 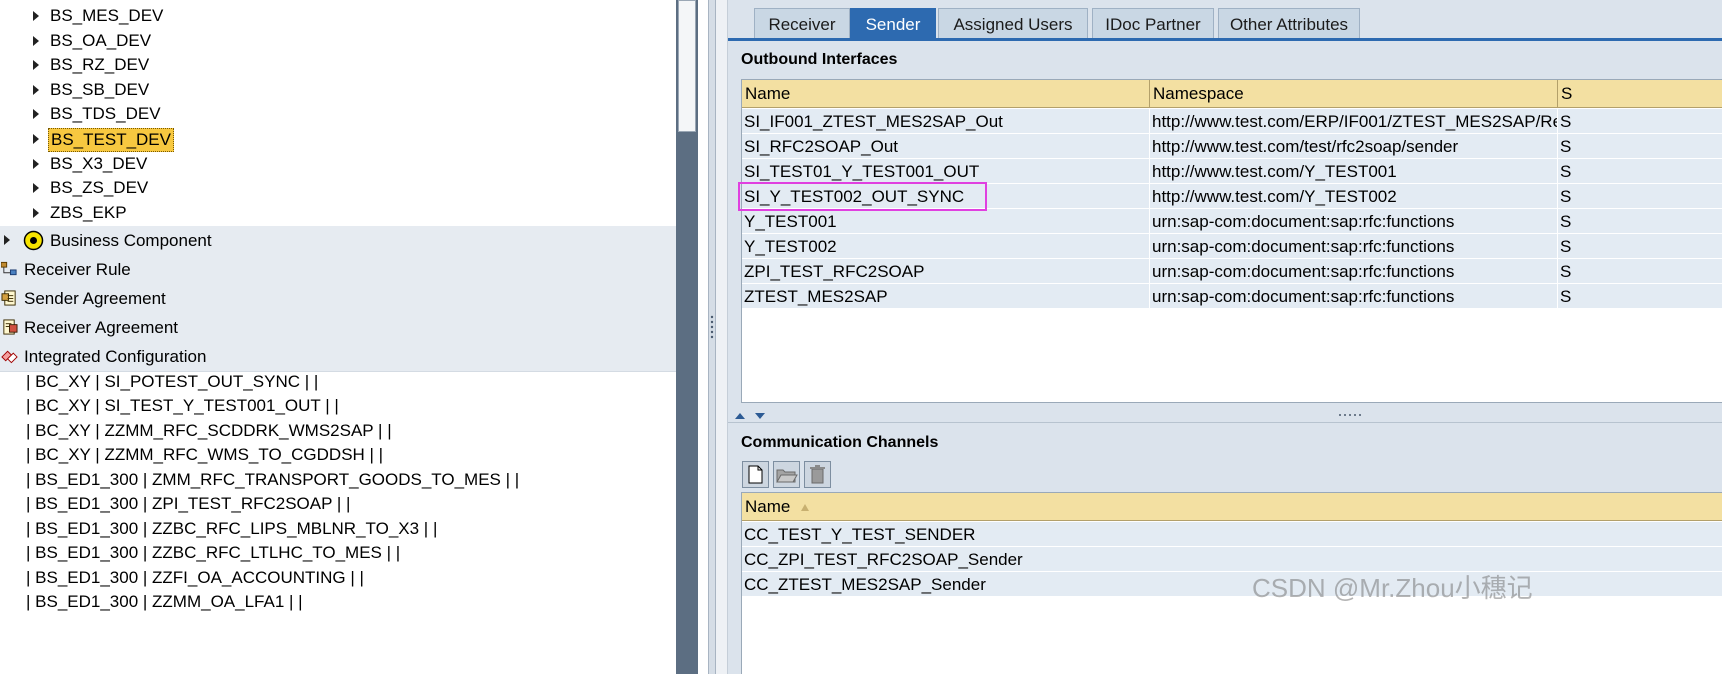 I want to click on sort-ascending-icon, so click(x=805, y=507).